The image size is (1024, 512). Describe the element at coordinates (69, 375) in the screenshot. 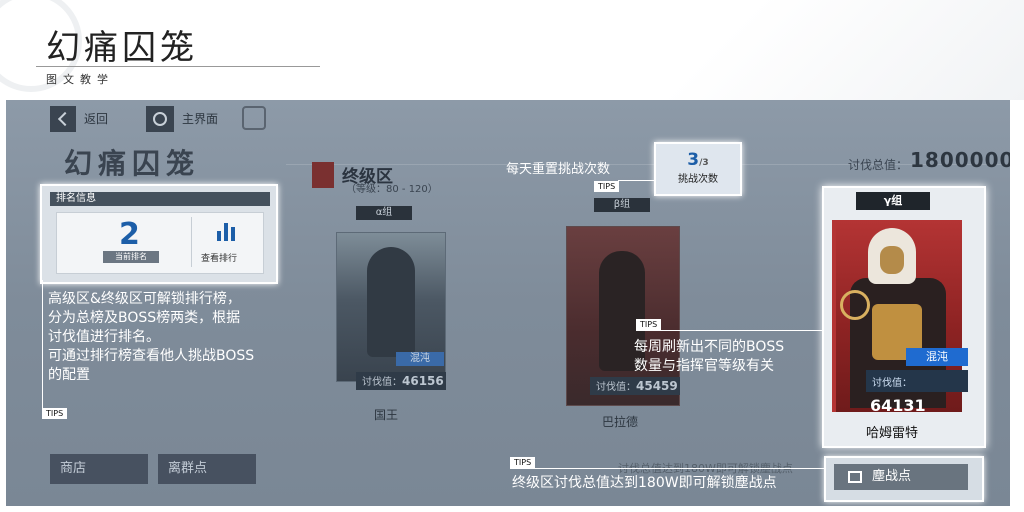

I see `rank-desc-line-5: 的配置` at that location.